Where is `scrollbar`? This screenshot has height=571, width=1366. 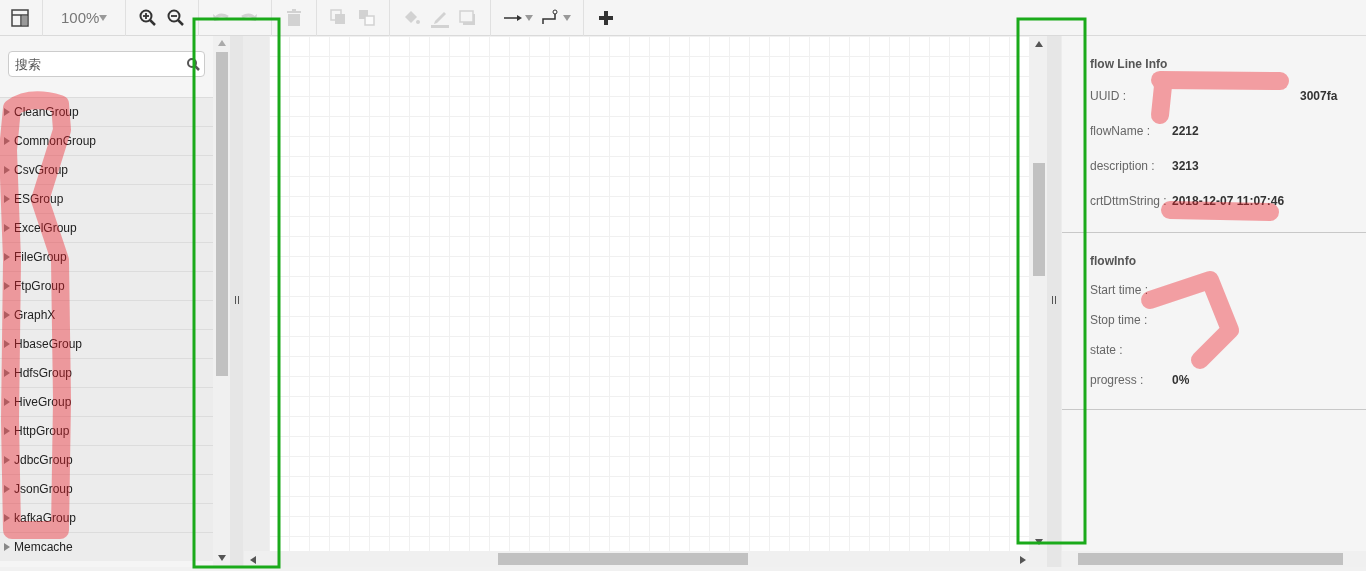 scrollbar is located at coordinates (1214, 559).